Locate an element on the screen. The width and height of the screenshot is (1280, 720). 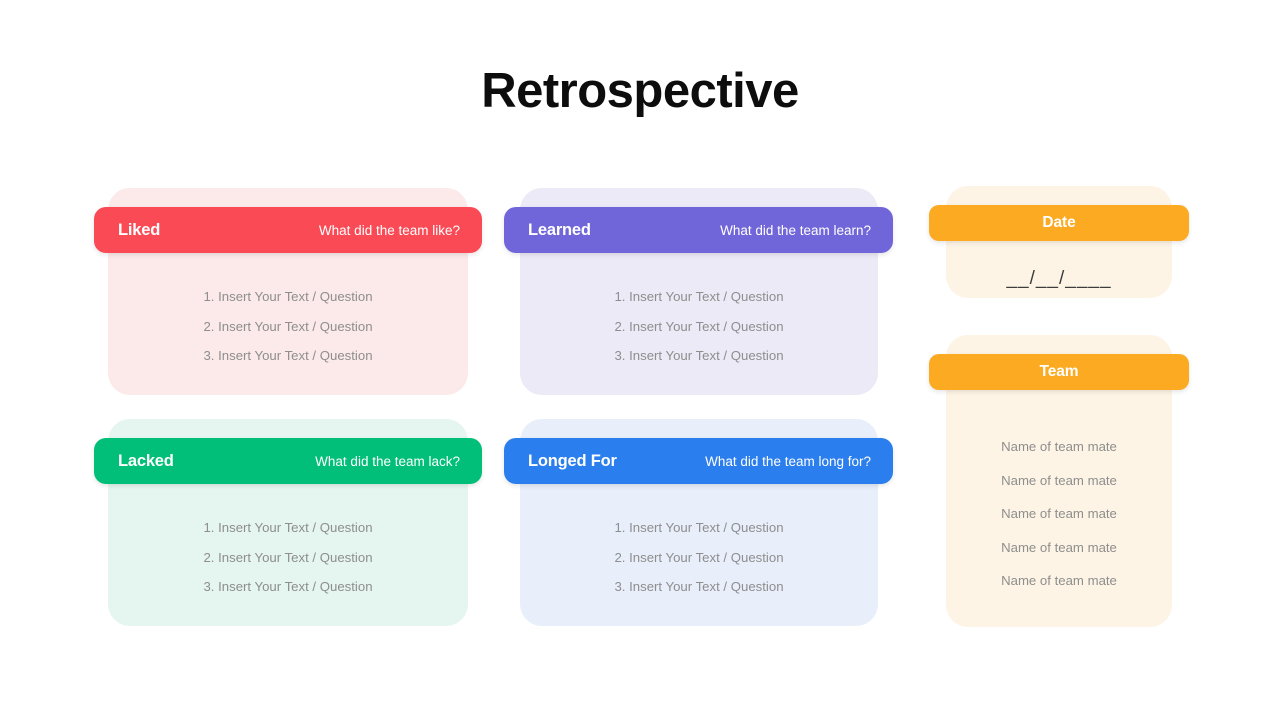
retro-card-header-lacked: Lacked What did the team lack? is located at coordinates (288, 461).